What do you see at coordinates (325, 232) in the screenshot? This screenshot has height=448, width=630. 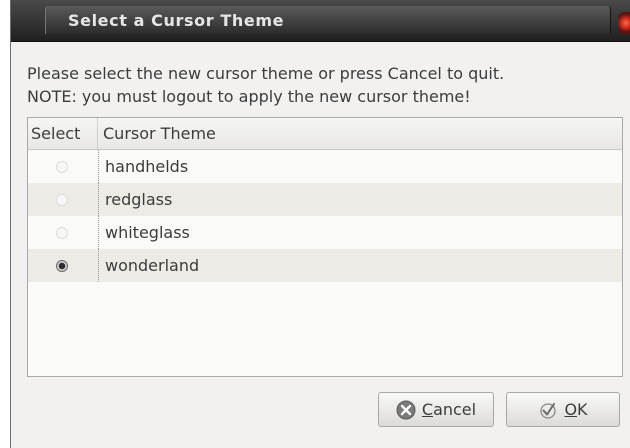 I see `list-item: whiteglass` at bounding box center [325, 232].